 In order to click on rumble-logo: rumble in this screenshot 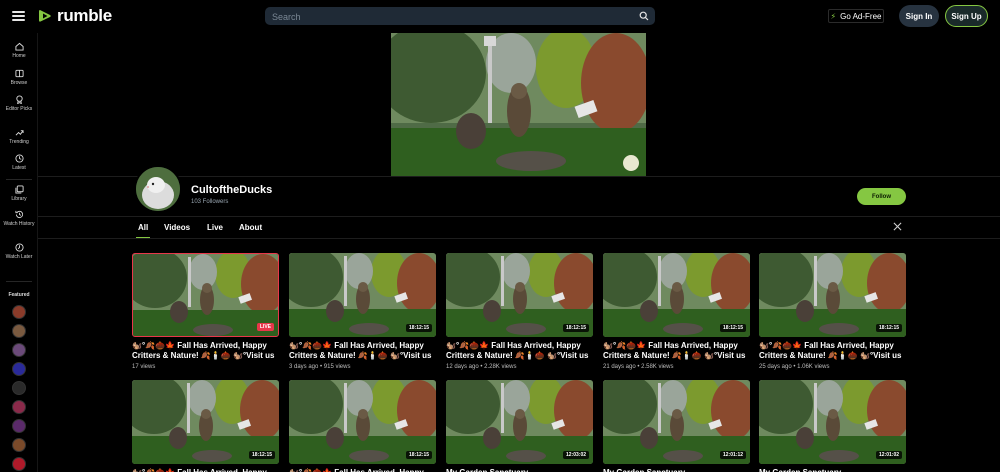, I will do `click(74, 15)`.